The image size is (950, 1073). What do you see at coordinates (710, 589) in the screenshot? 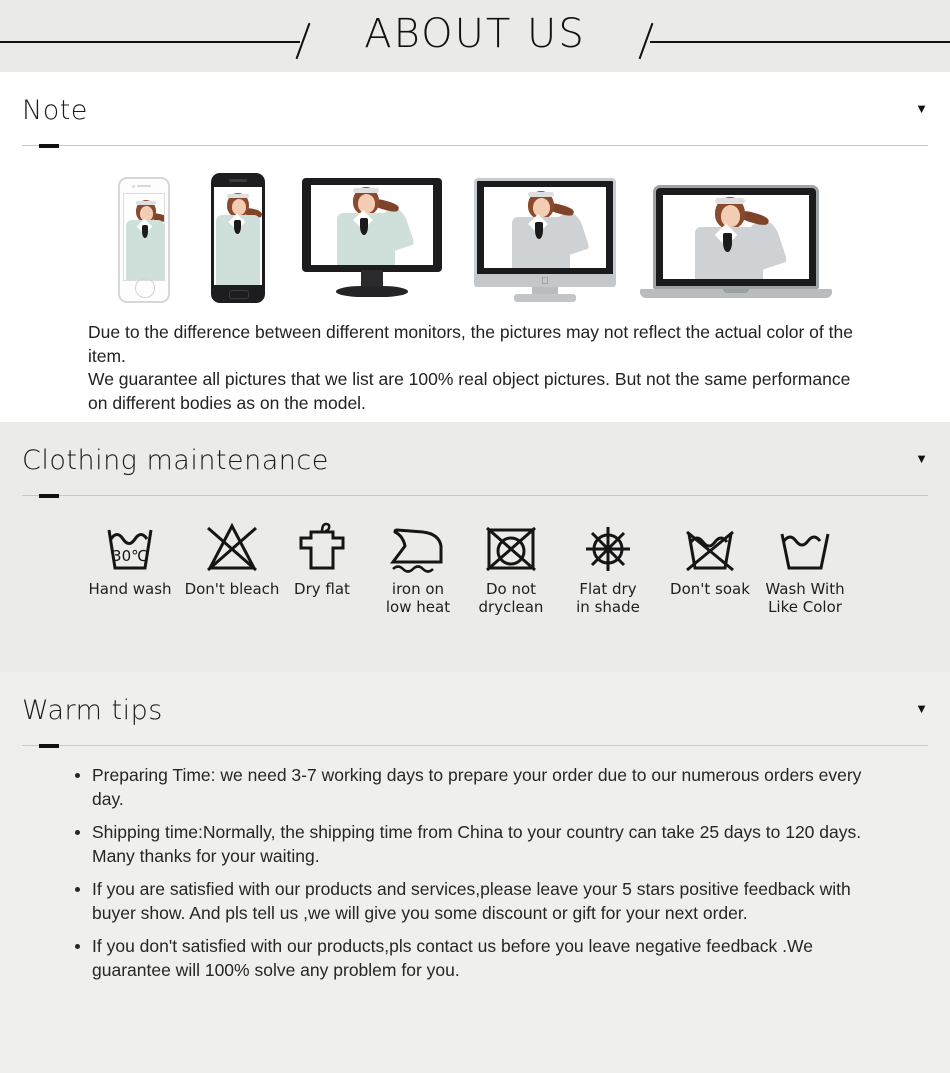
I see `care-label: Don't soak` at bounding box center [710, 589].